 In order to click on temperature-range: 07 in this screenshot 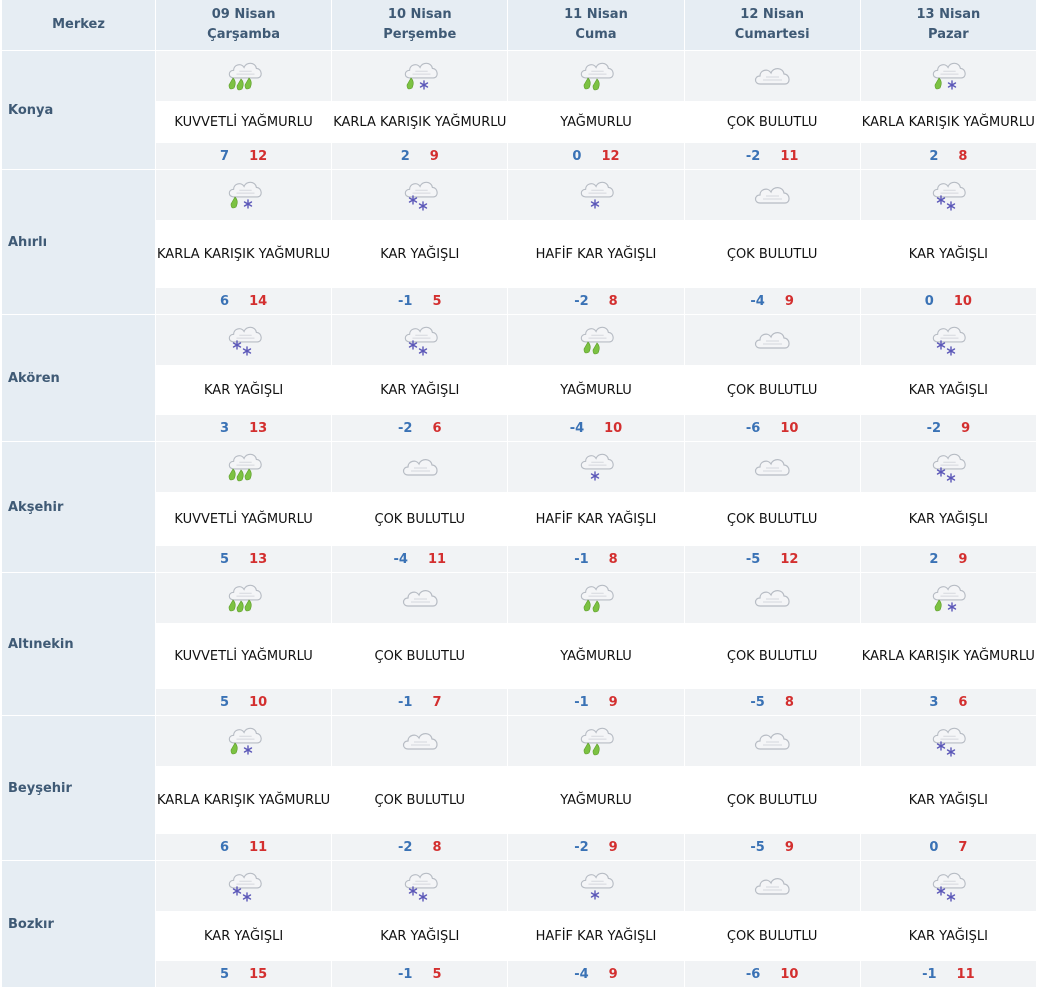, I will do `click(948, 847)`.